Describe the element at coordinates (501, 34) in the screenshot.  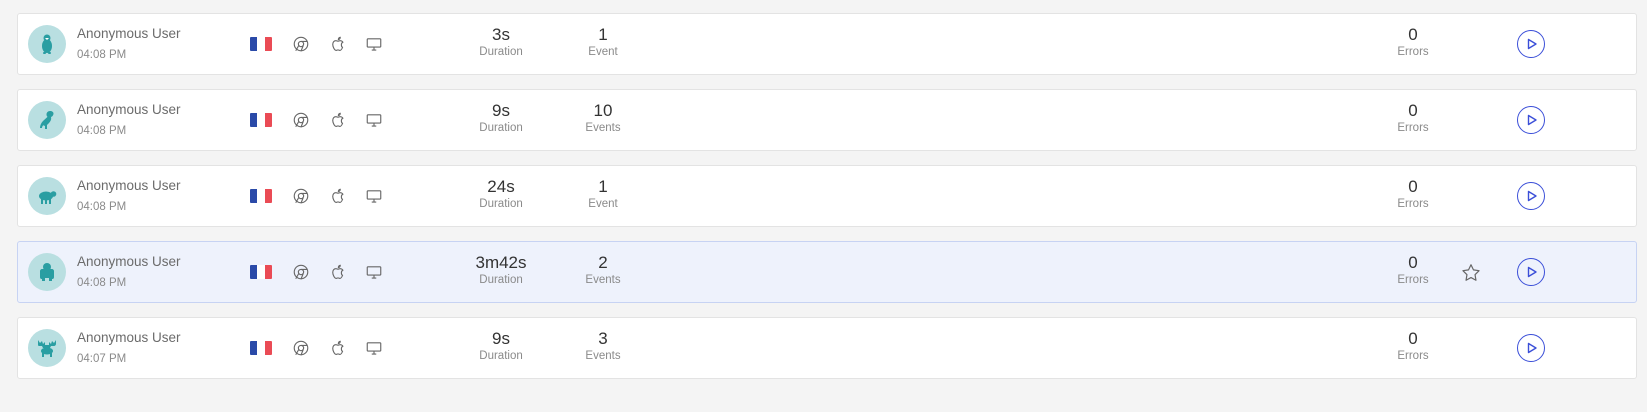
I see `duration-value: 3s` at that location.